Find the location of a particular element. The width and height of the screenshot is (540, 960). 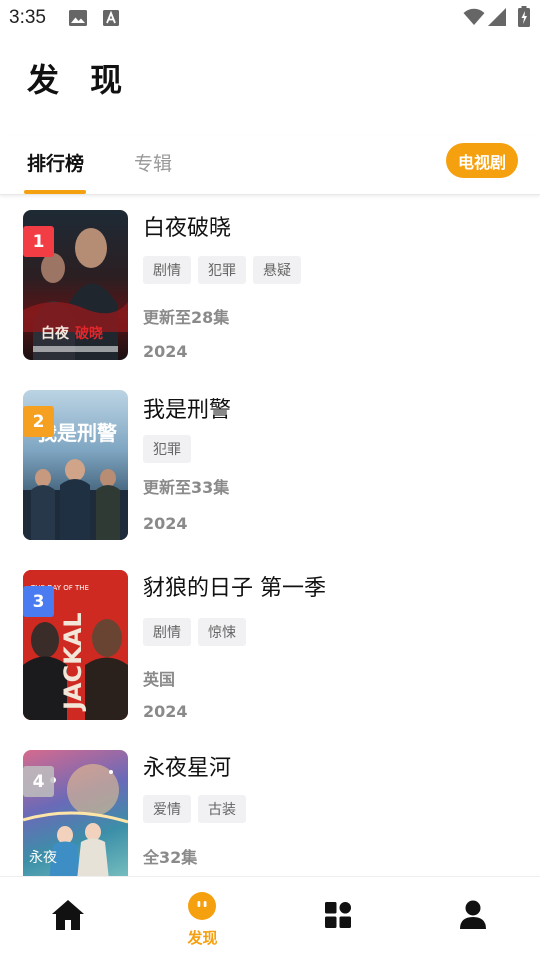

bottom-nav: 发现 is located at coordinates (270, 918).